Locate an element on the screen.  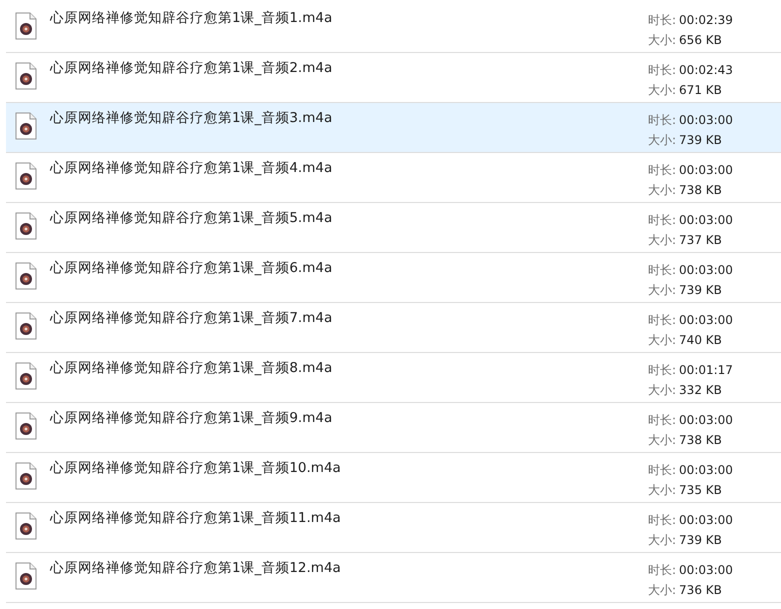
file-row: 心原网络禅修觉知辟谷疗愈第1课_音频5.m4a 时长: 00:03:00 大小: 737 KB is located at coordinates (393, 228).